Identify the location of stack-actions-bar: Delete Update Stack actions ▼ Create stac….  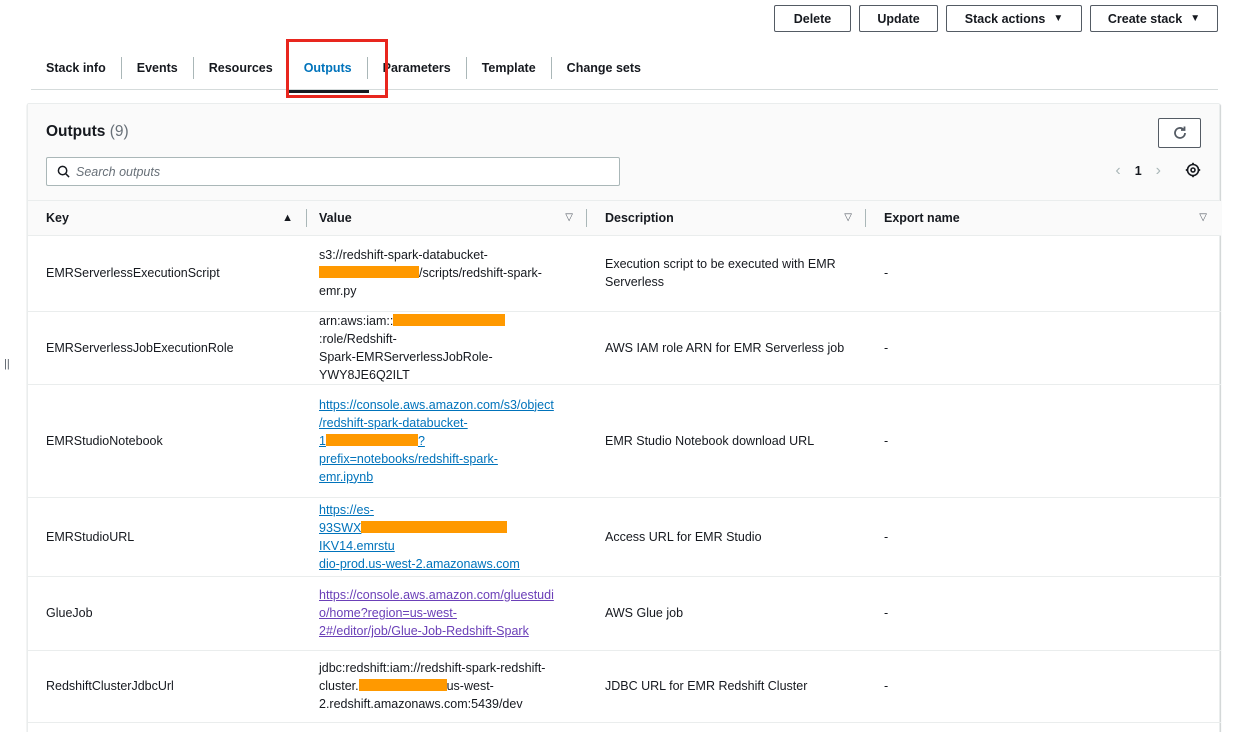
(996, 18).